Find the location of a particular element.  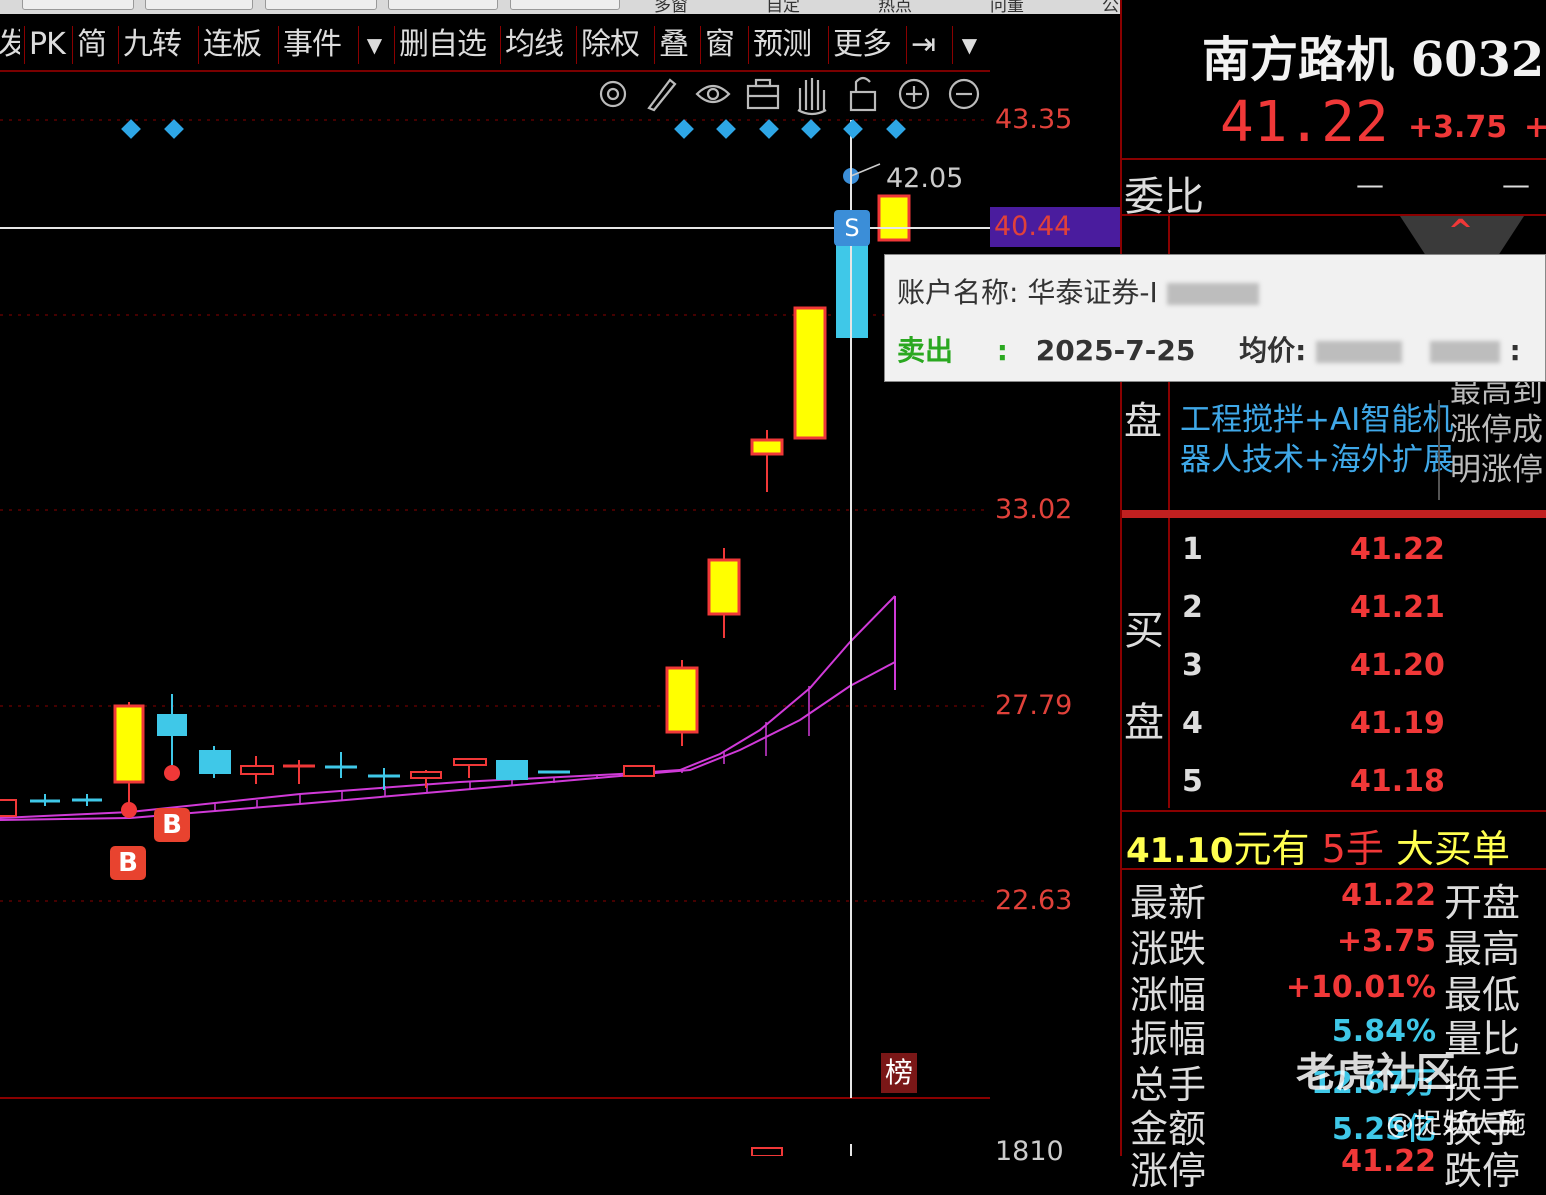

bid-price: 41.19 is located at coordinates (1397, 723).